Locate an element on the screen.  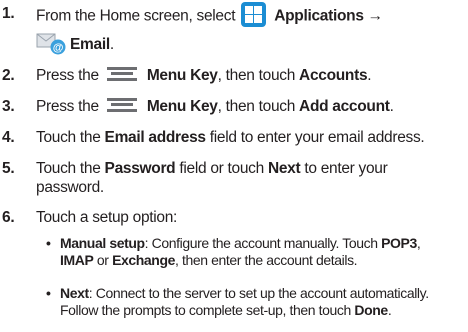
step-number: 1. is located at coordinates (8, 13).